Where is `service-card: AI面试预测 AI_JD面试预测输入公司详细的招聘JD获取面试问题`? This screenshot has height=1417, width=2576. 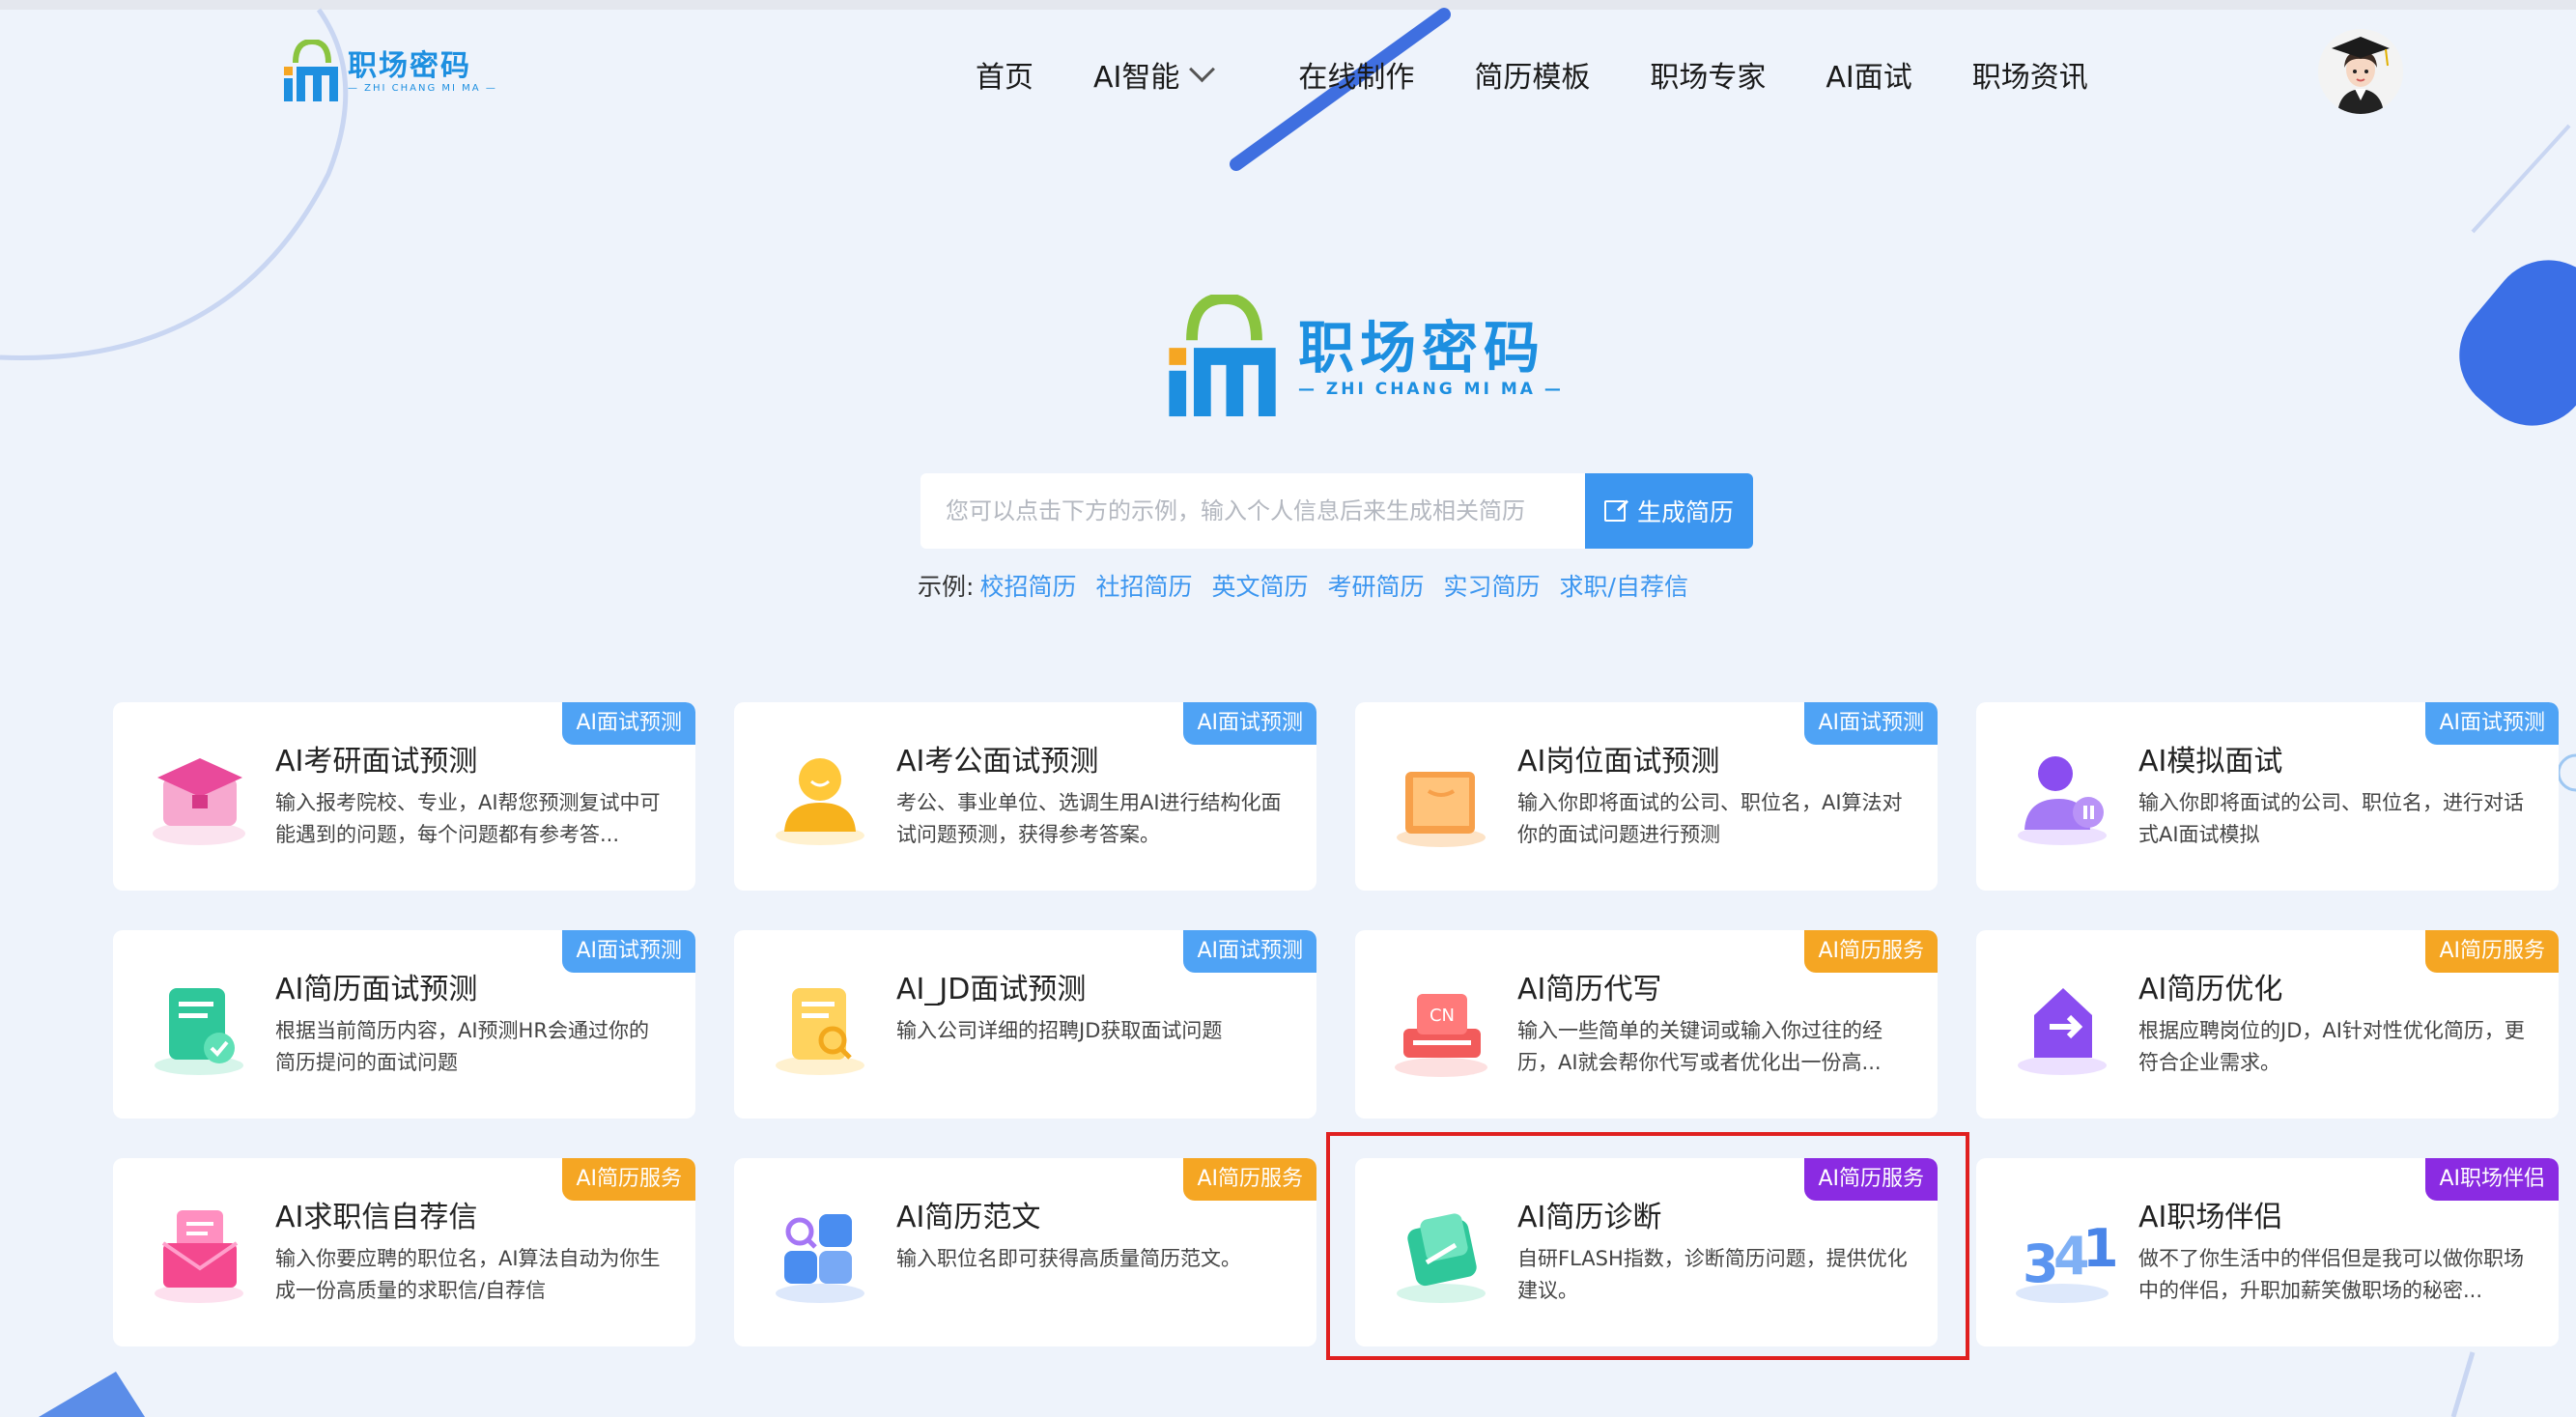 service-card: AI面试预测 AI_JD面试预测输入公司详细的招聘JD获取面试问题 is located at coordinates (1025, 1024).